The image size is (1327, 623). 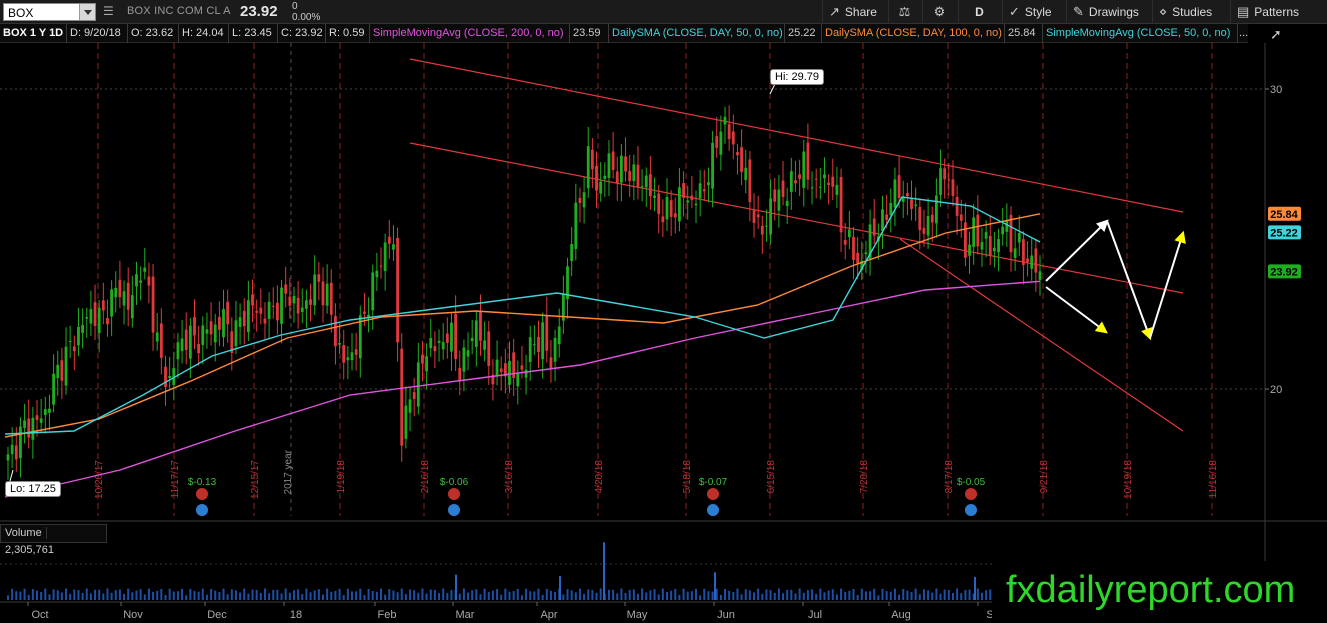 I want to click on price-tag-label: 25.22, so click(x=1284, y=233).